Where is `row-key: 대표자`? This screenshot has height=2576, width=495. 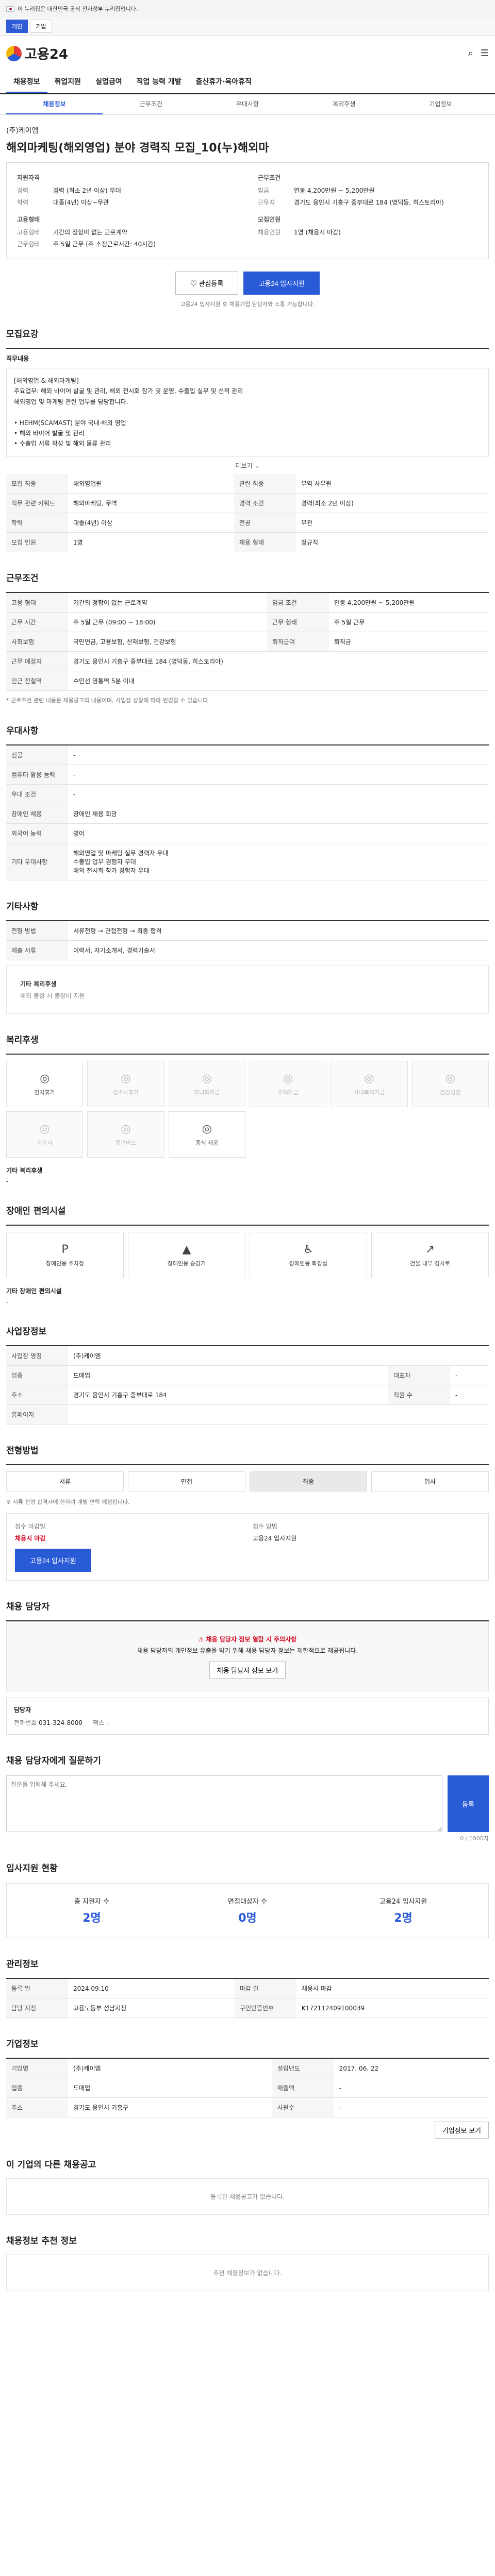 row-key: 대표자 is located at coordinates (419, 1375).